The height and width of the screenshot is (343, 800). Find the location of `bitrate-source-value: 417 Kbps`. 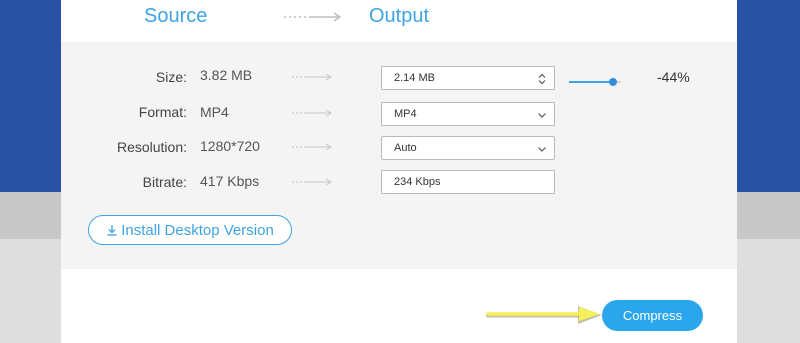

bitrate-source-value: 417 Kbps is located at coordinates (230, 181).